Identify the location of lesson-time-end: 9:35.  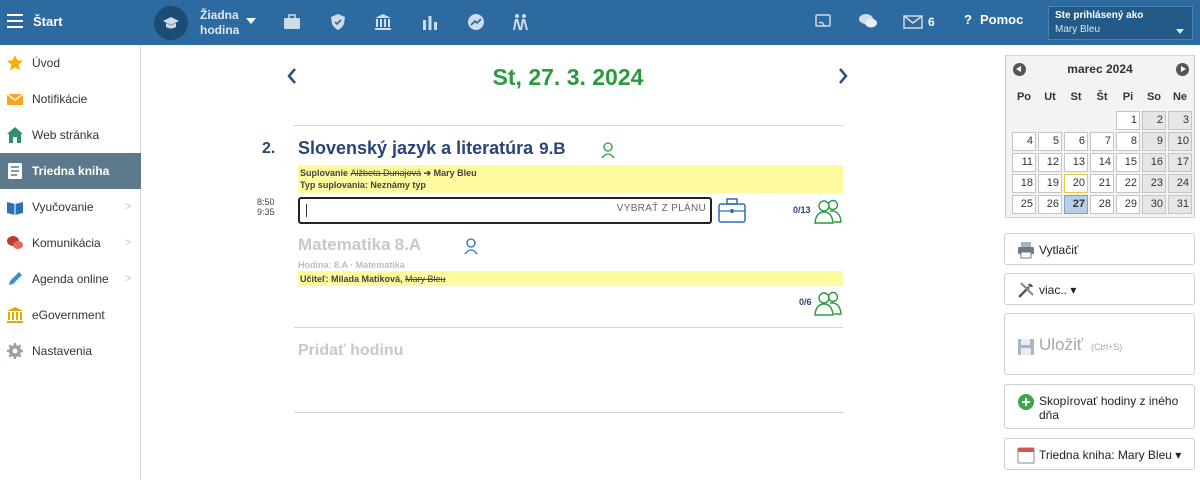
(266, 212).